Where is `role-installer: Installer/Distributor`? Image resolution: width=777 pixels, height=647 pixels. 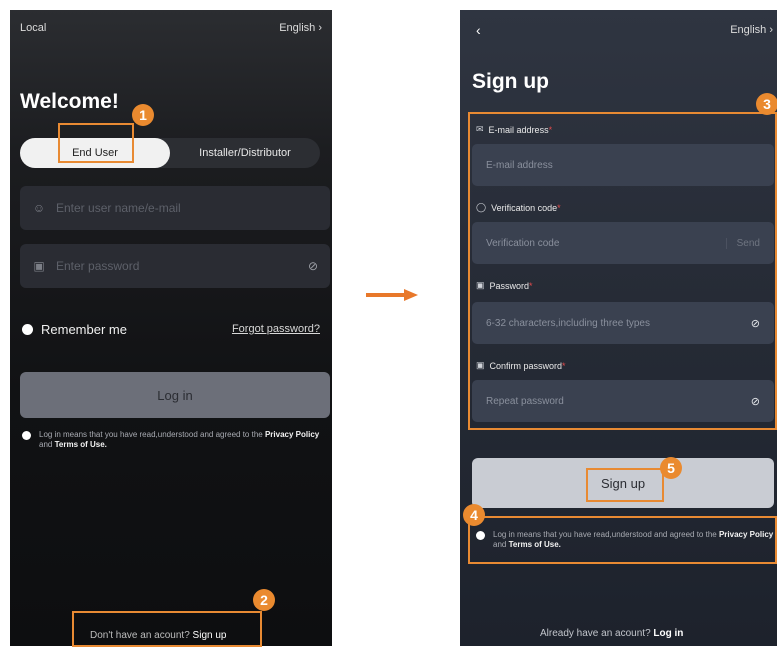 role-installer: Installer/Distributor is located at coordinates (245, 153).